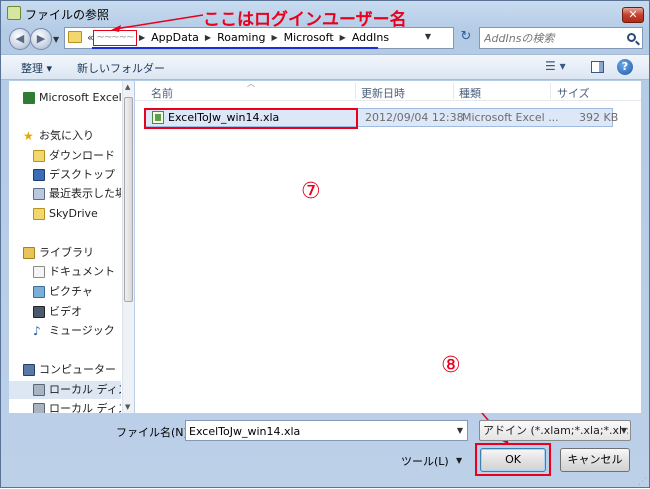  I want to click on computer-icon, so click(29, 370).